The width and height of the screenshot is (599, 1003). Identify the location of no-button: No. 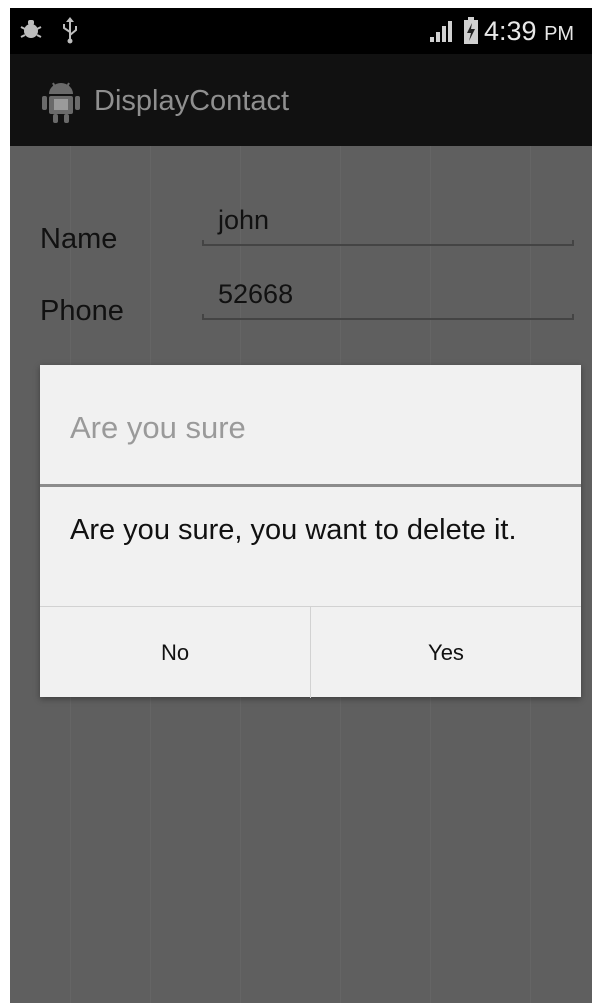
(175, 652).